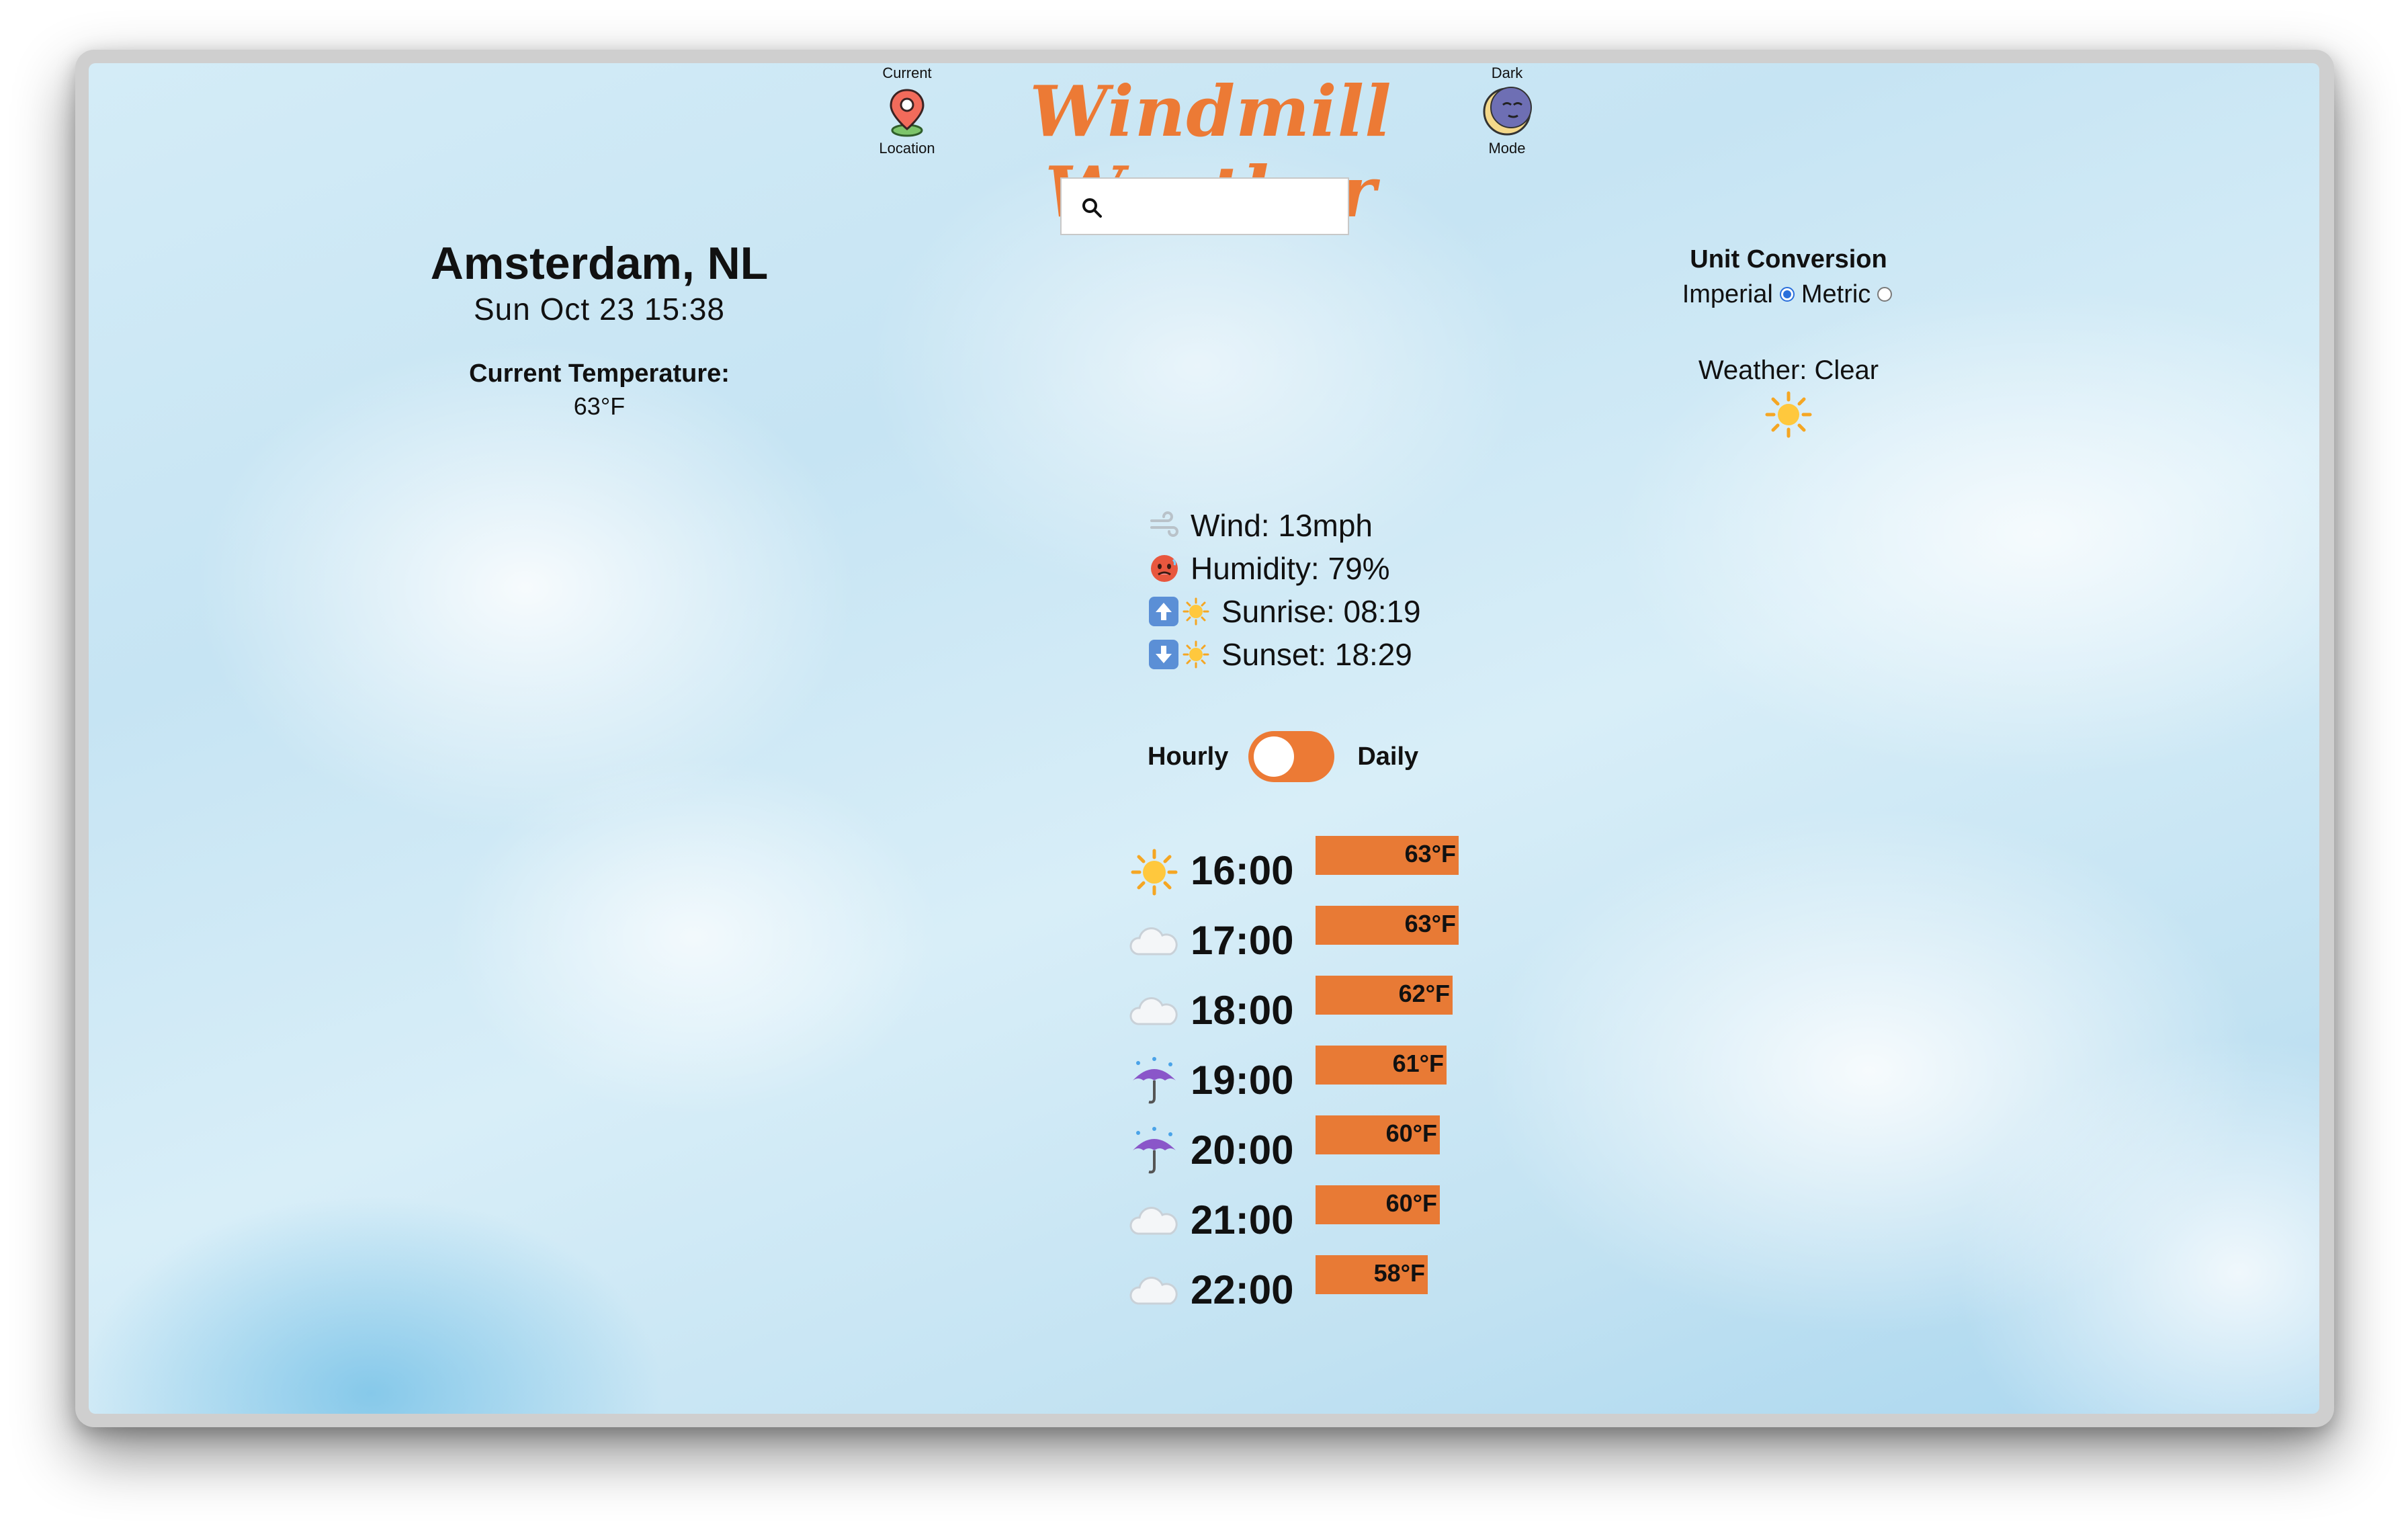 This screenshot has width=2408, height=1528. I want to click on unit-conversion-options: Imperial Metric, so click(1788, 294).